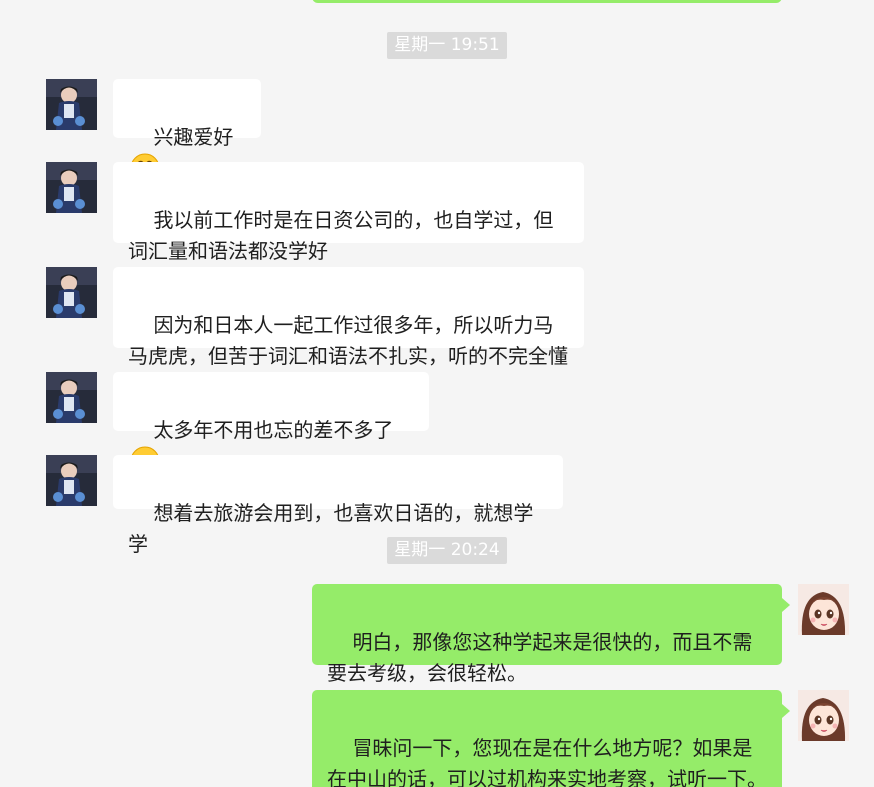 This screenshot has height=787, width=874. I want to click on message-text: 我以前工作时是在日资公司的，也自学过，但词汇量和语法都没学好, so click(341, 235).